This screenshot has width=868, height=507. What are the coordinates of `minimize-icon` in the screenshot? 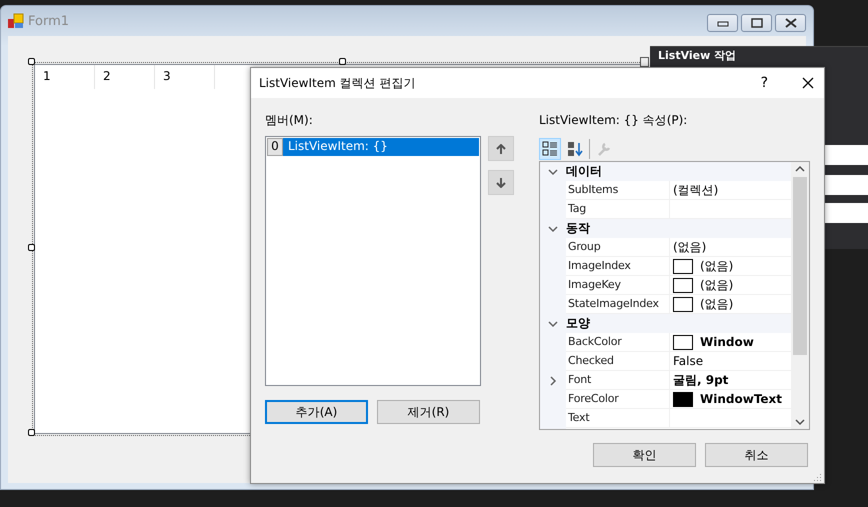 It's located at (722, 23).